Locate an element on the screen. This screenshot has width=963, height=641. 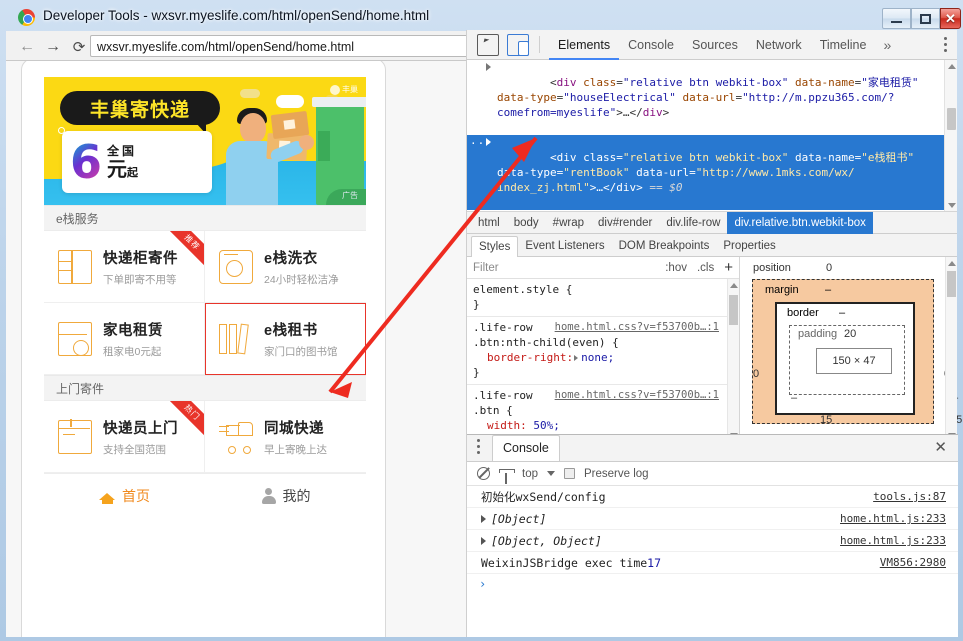
console-message: WeixinJSBridge exec time 17 VM856:2980 is located at coordinates (712, 563).